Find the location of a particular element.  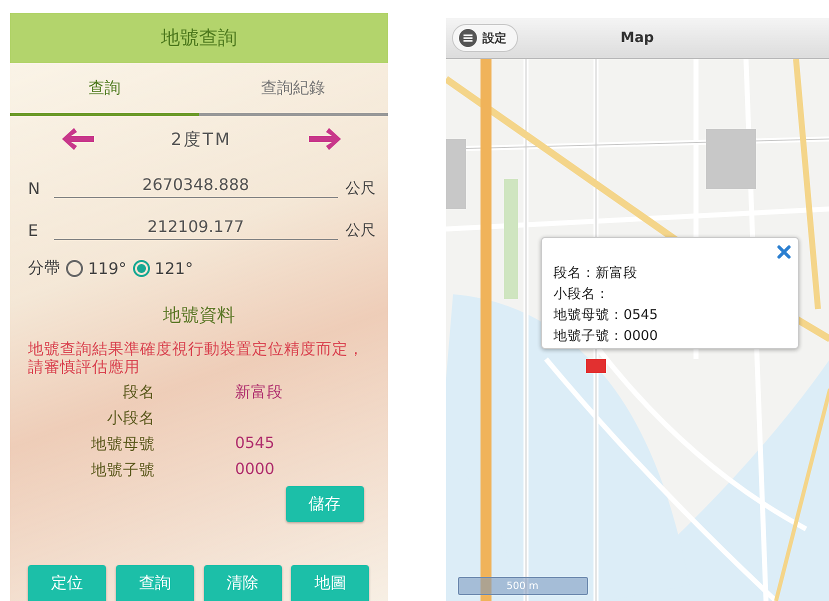

field-label: 地號子號 is located at coordinates (122, 470).